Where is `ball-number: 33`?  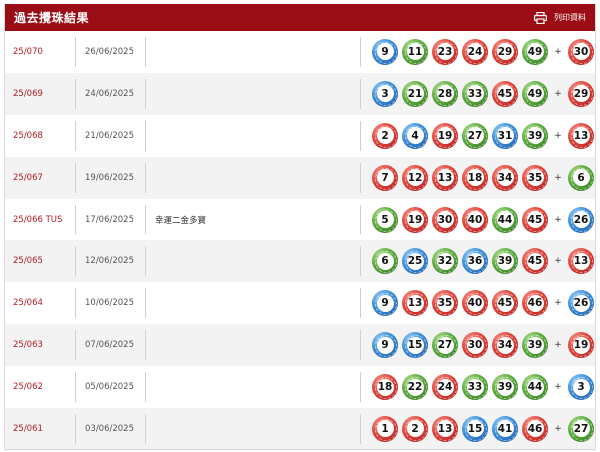
ball-number: 33 is located at coordinates (475, 387).